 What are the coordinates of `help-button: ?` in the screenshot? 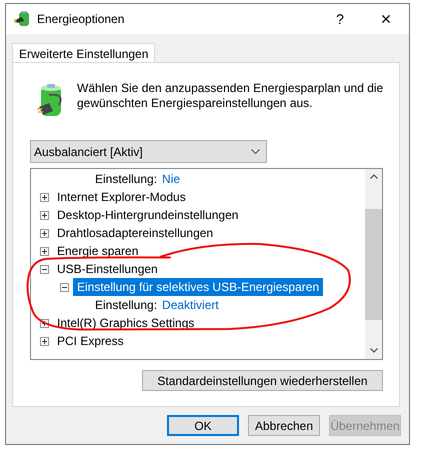 It's located at (340, 19).